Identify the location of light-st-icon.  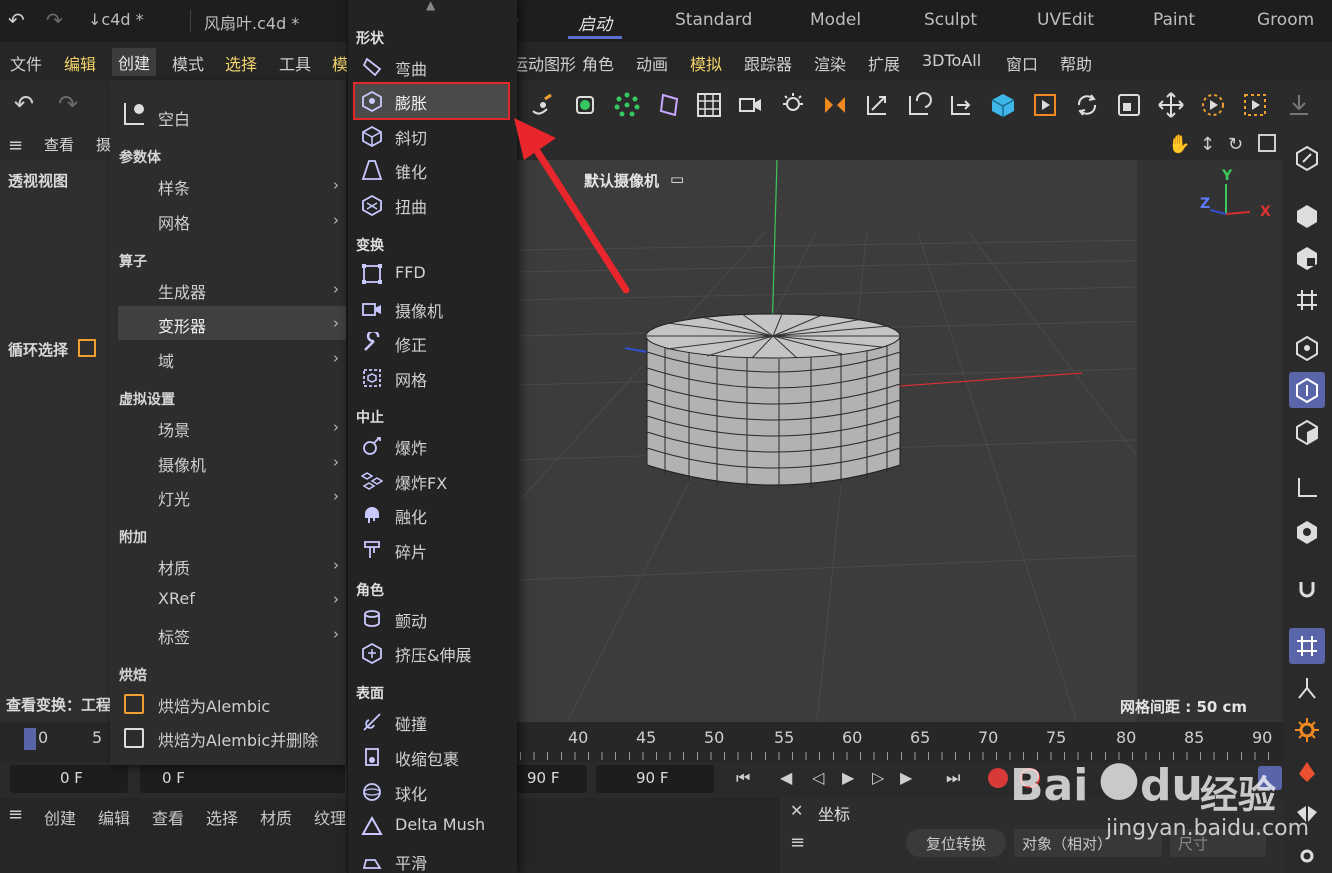
(793, 105).